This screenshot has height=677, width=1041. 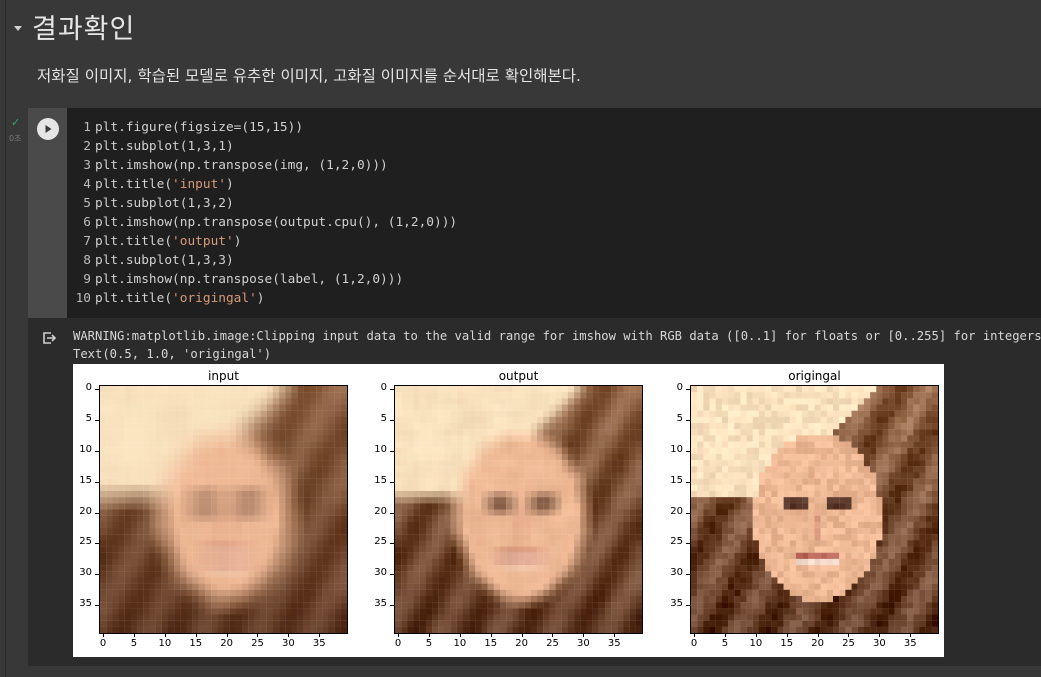 What do you see at coordinates (257, 643) in the screenshot?
I see `x-tick-label: 25` at bounding box center [257, 643].